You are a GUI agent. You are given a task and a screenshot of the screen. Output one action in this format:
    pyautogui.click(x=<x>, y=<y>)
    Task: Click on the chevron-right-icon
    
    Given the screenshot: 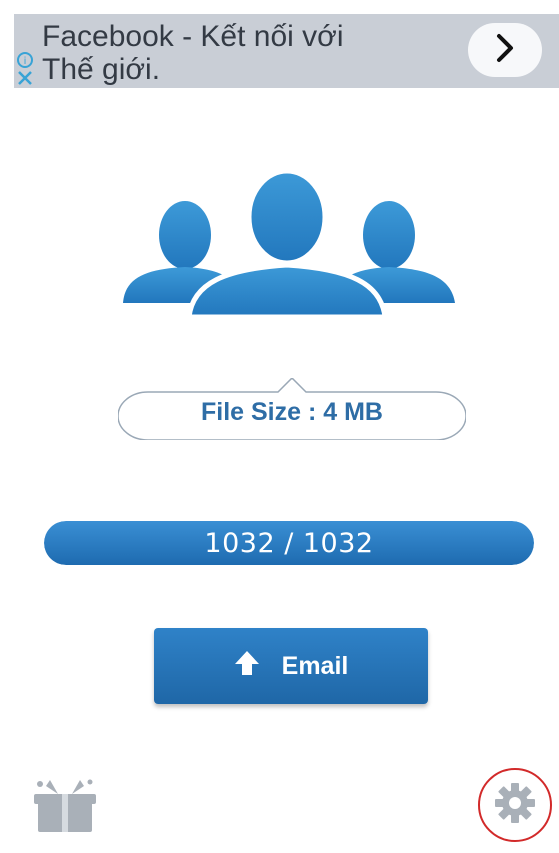 What is the action you would take?
    pyautogui.click(x=505, y=50)
    